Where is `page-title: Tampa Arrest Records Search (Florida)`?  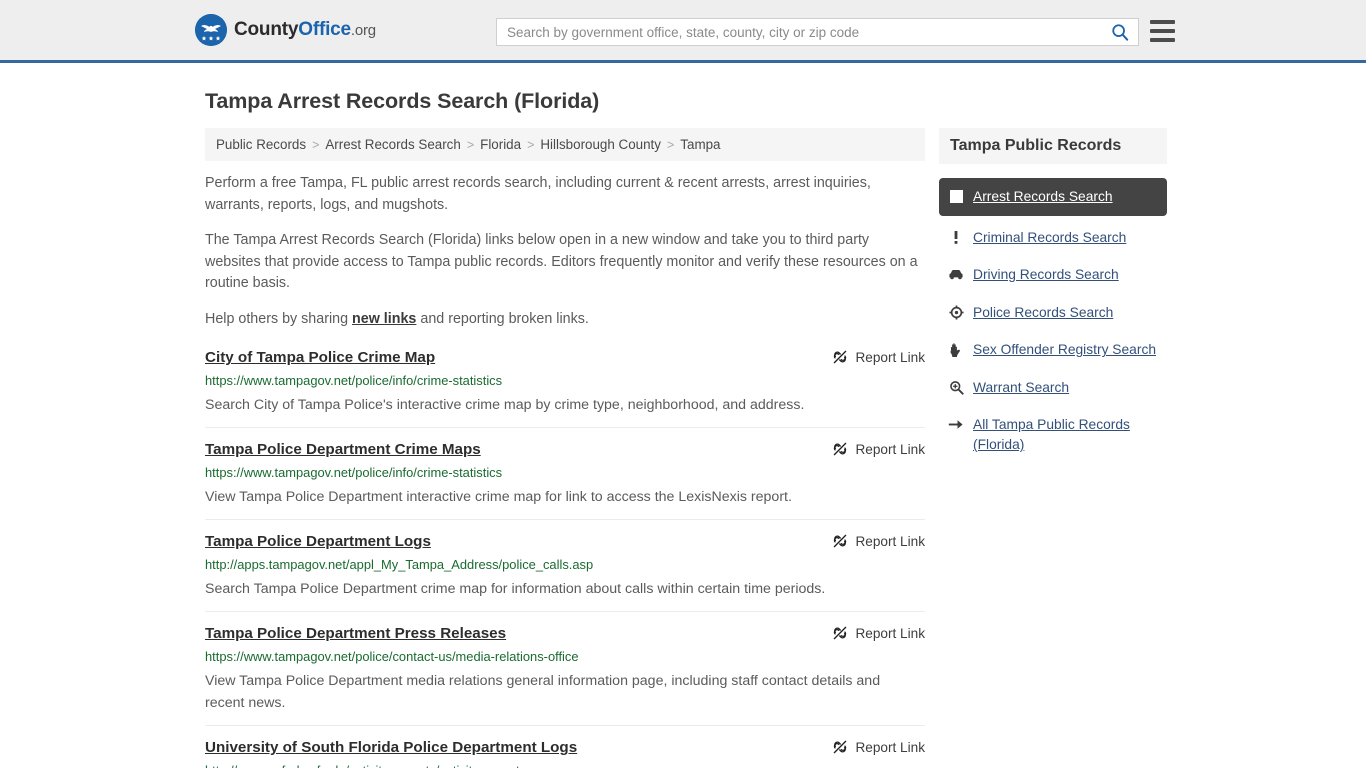 page-title: Tampa Arrest Records Search (Florida) is located at coordinates (402, 101).